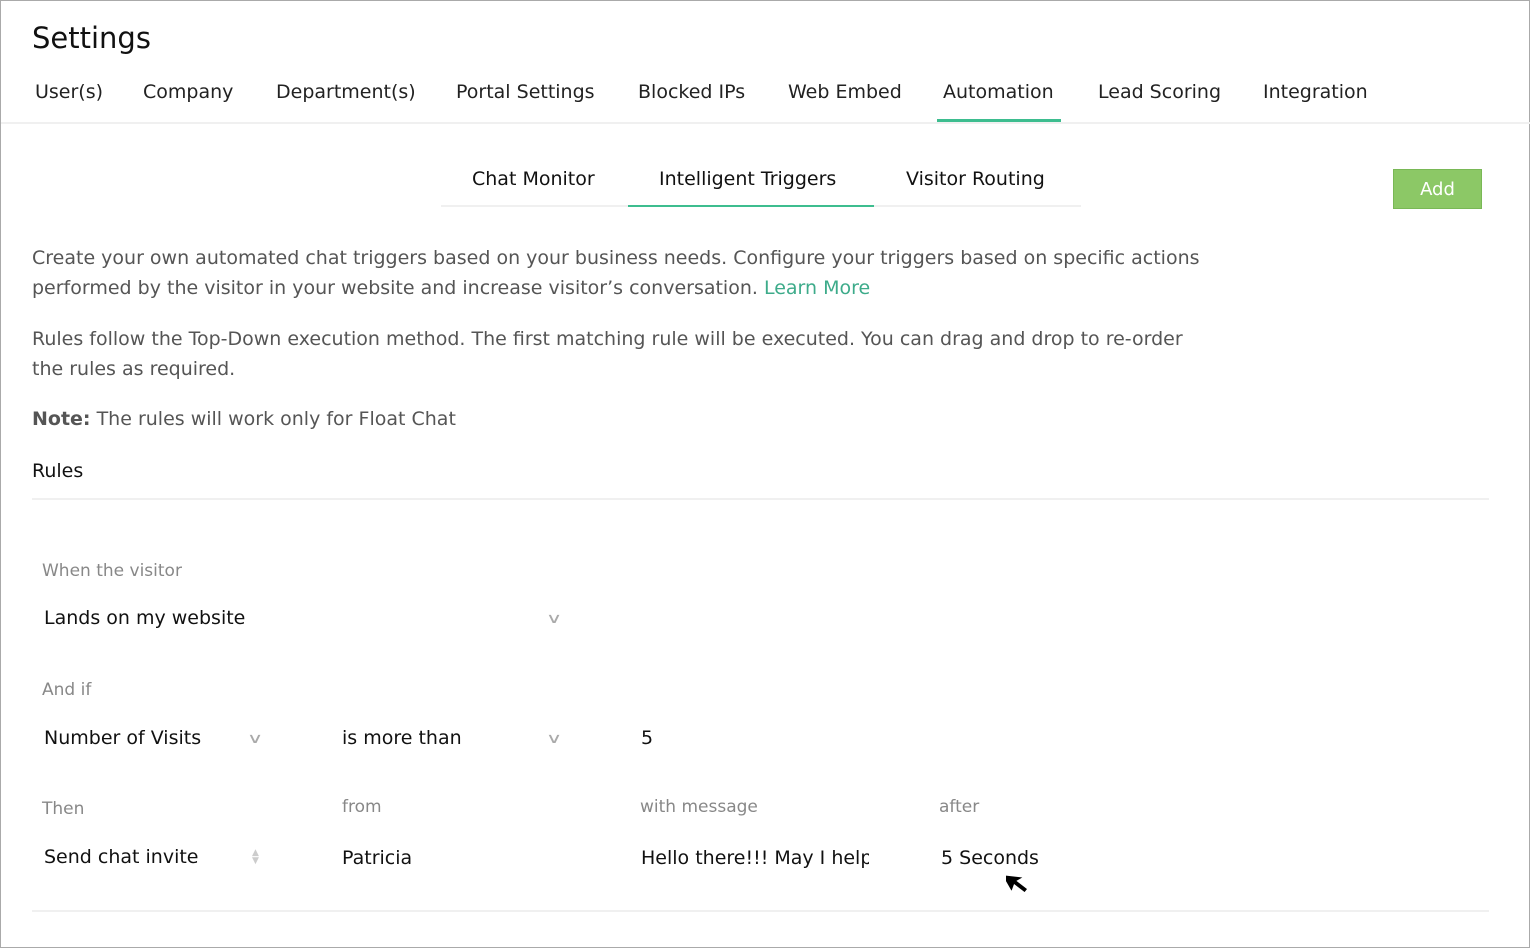  What do you see at coordinates (144, 618) in the screenshot?
I see `when-select: Lands on my website` at bounding box center [144, 618].